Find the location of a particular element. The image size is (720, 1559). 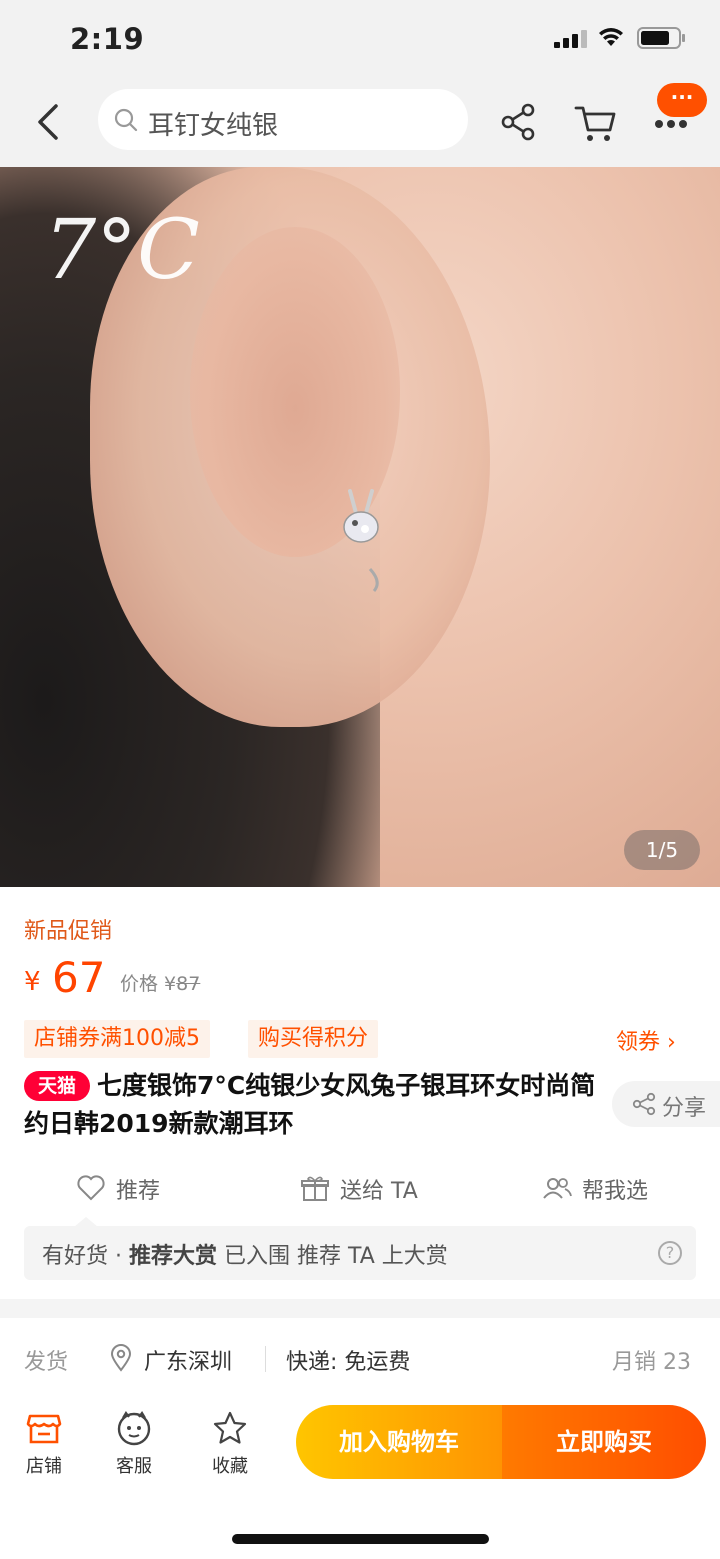

shipping-location: 广东深圳 is located at coordinates (188, 1362).